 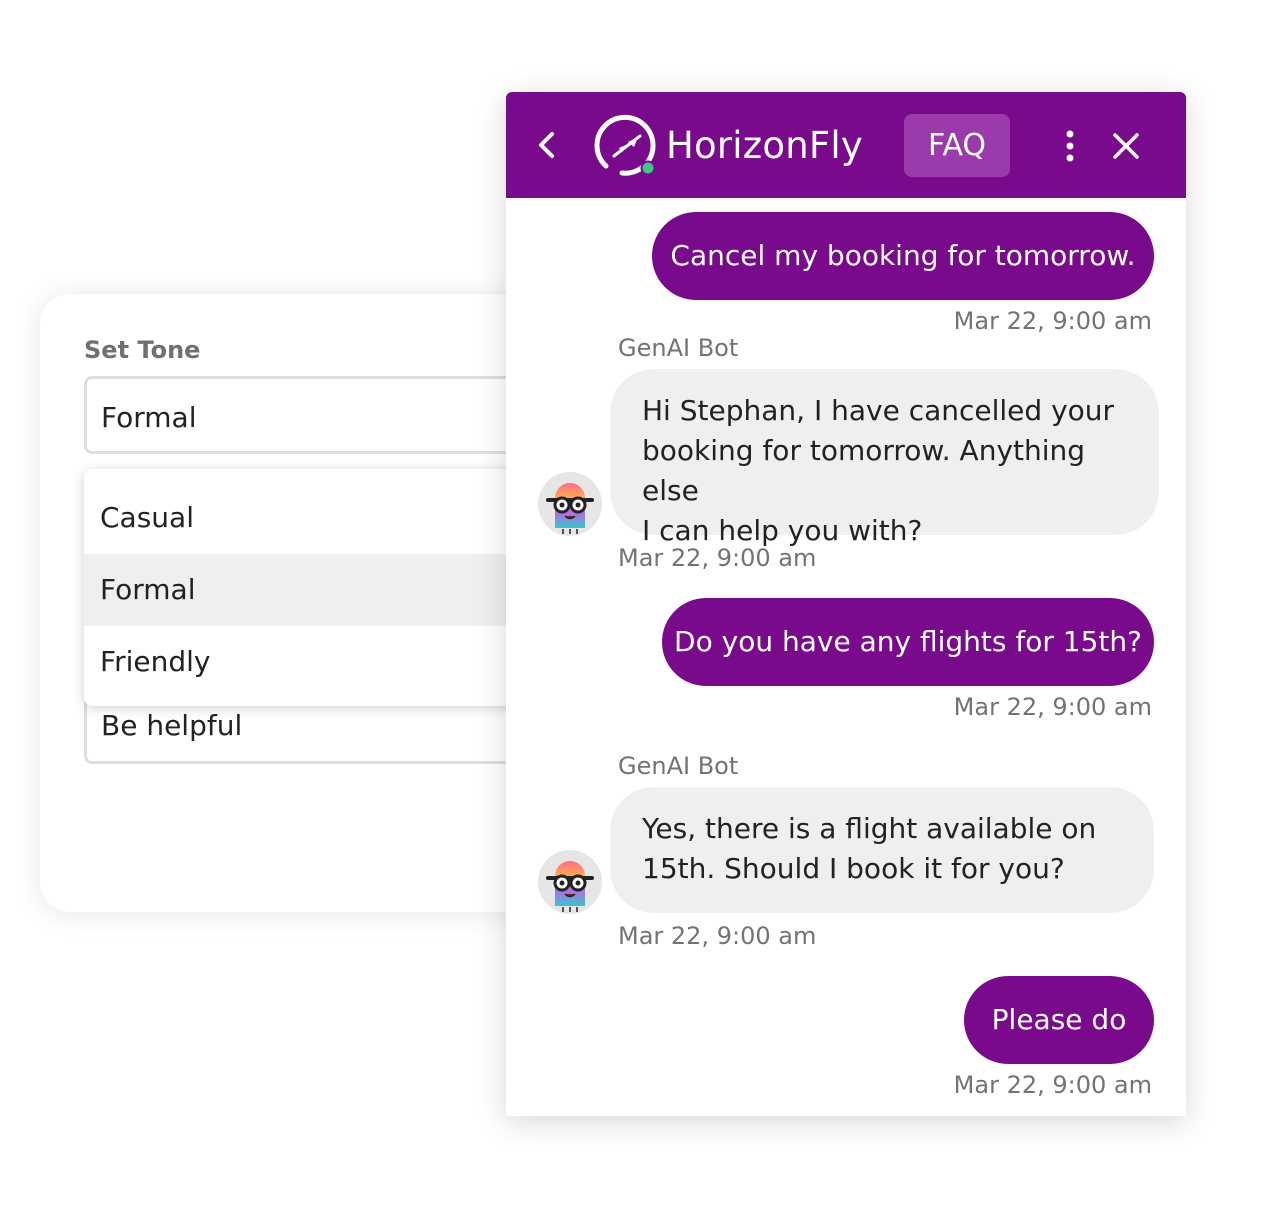 I want to click on brand-name: HorizonFly, so click(x=764, y=145).